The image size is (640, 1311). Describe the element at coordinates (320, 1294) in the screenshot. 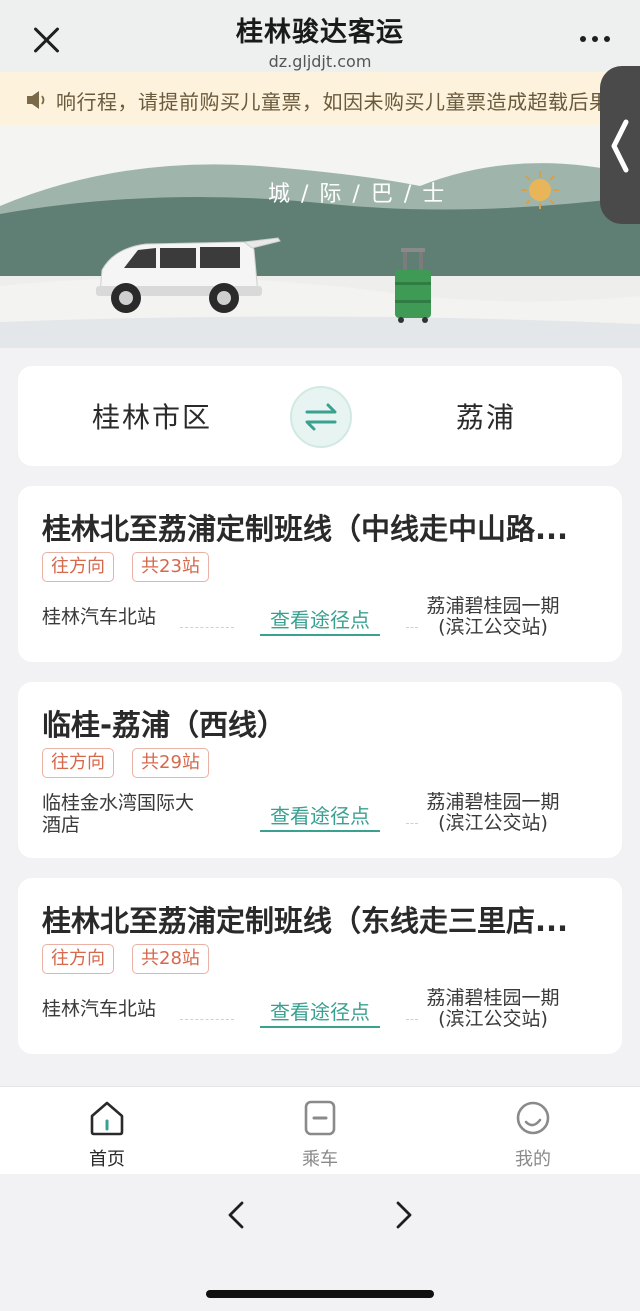

I see `home-indicator` at that location.